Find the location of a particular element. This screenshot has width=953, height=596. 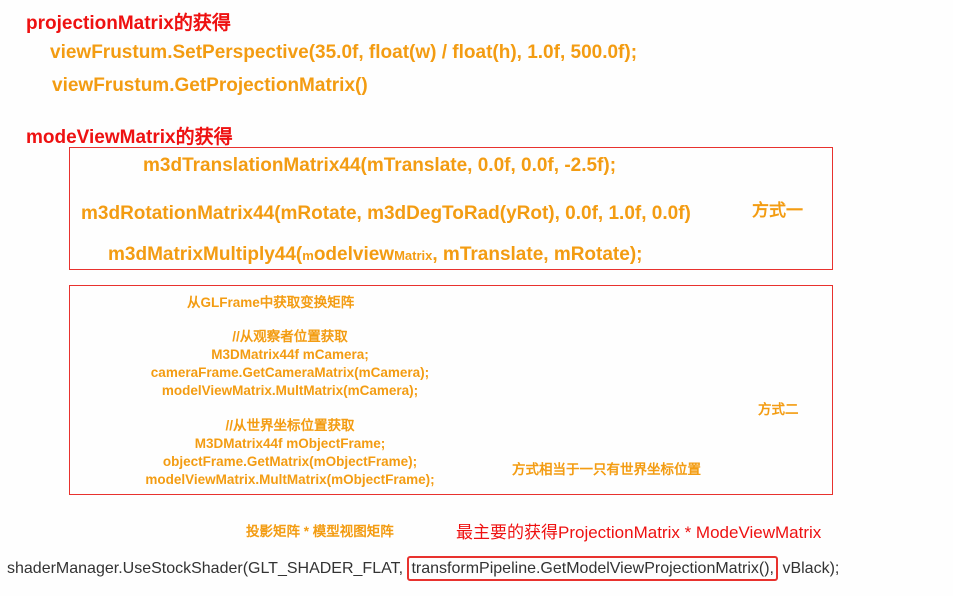

summary-right: 最主要的获得ProjectionMatrix * ModeViewMatrix is located at coordinates (639, 532).